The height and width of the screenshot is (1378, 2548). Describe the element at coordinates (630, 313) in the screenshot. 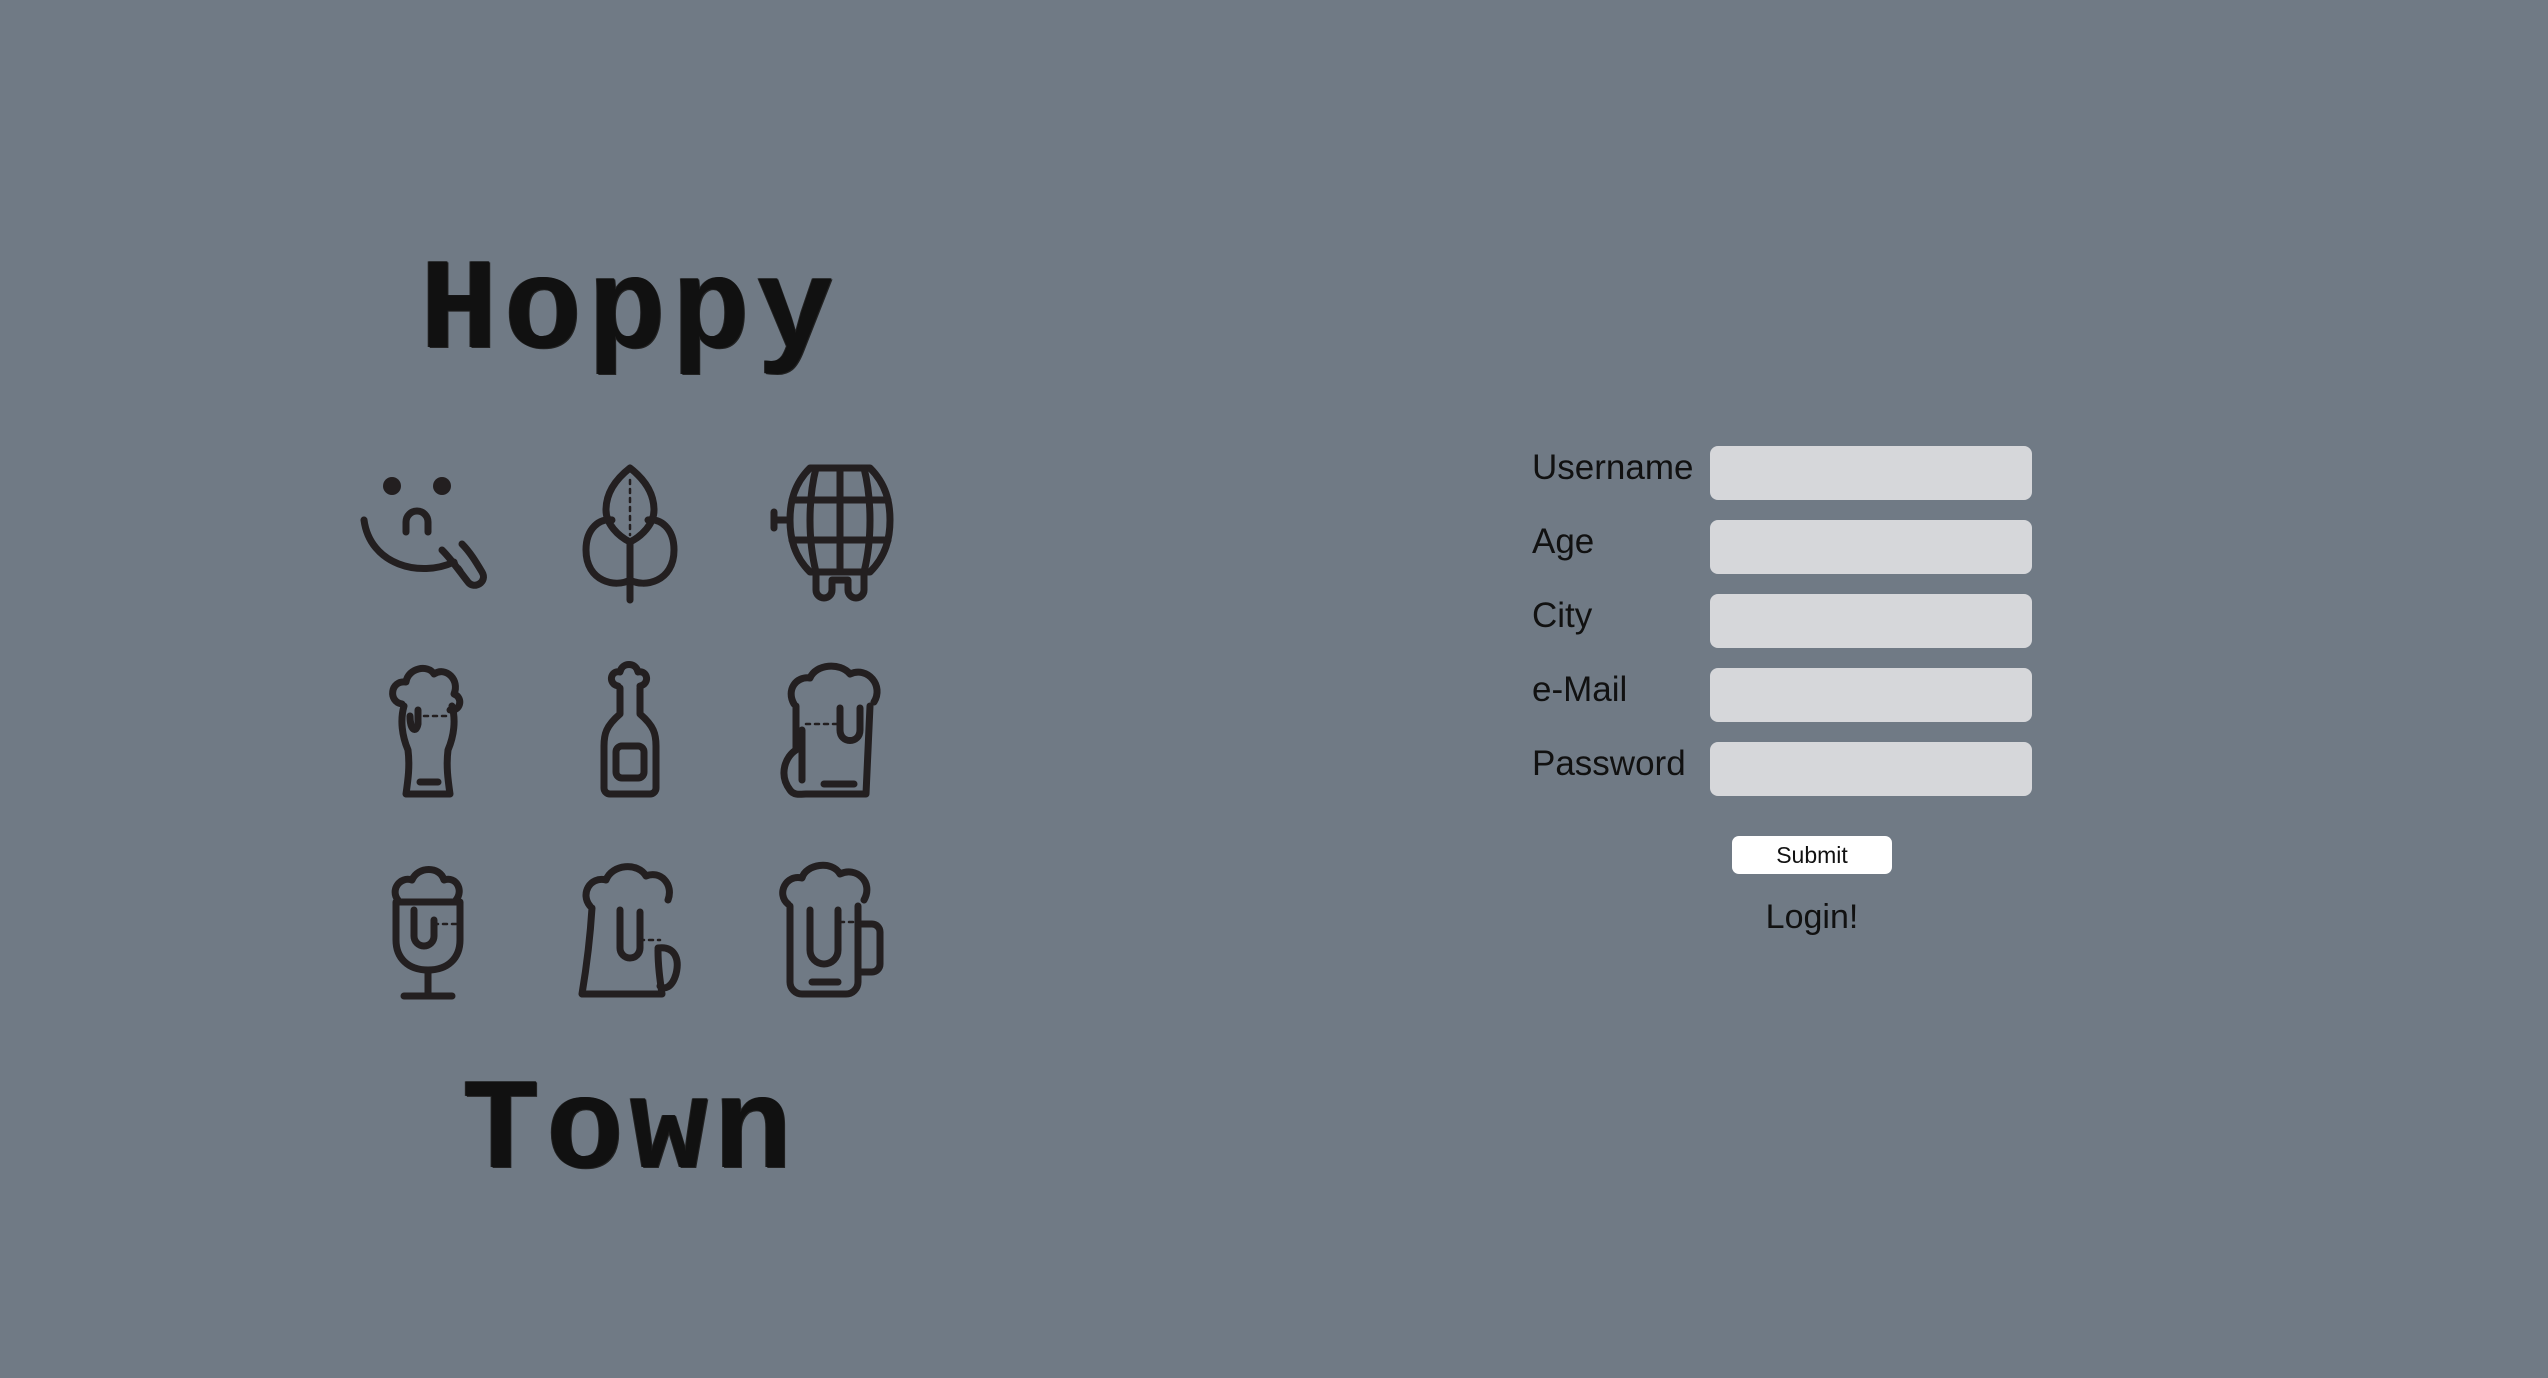

I see `logo-title-top: Hoppy` at that location.